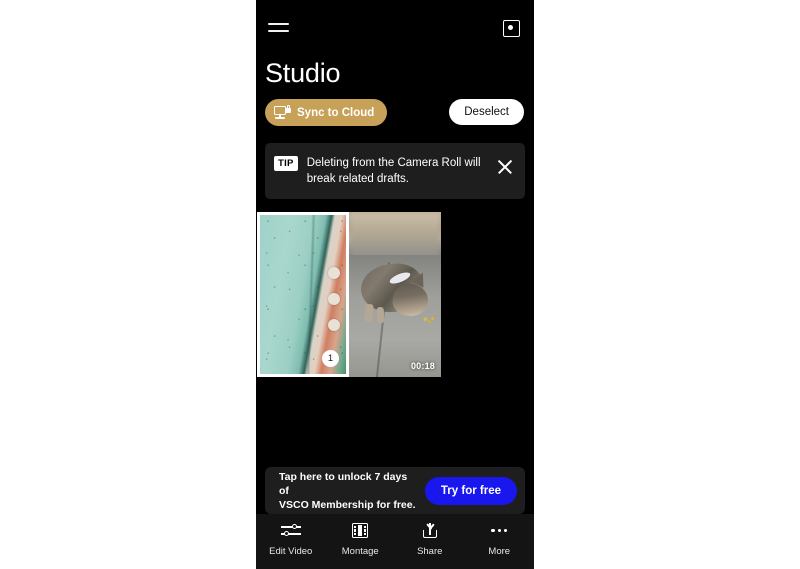  Describe the element at coordinates (330, 358) in the screenshot. I see `selection-badge: 1` at that location.